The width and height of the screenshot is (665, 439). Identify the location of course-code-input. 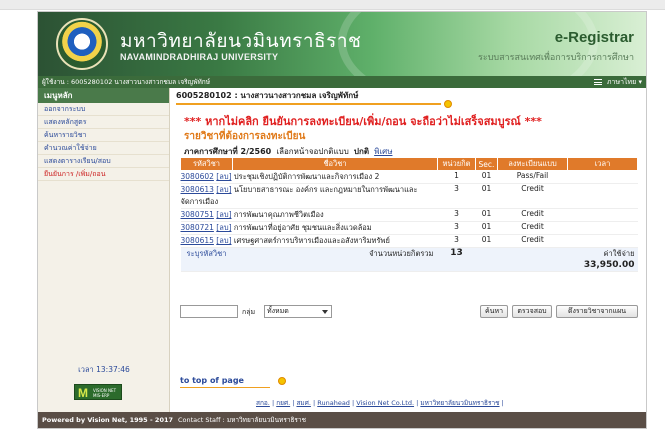
(209, 311).